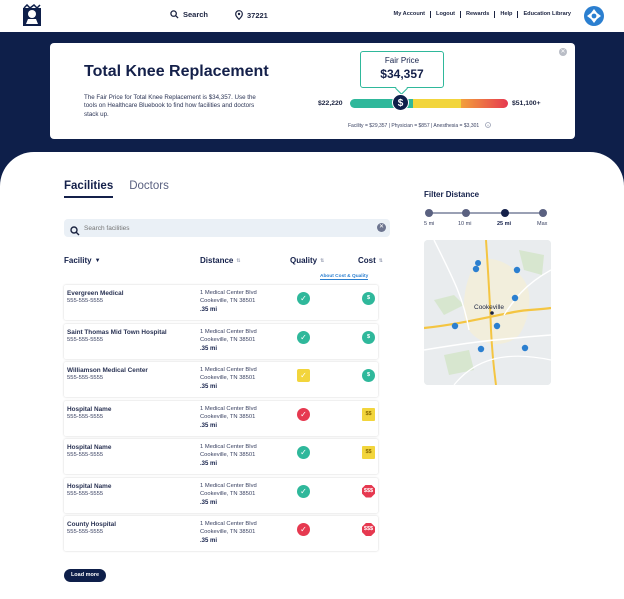 The image size is (624, 599). I want to click on column-header-quality: Quality ⇅, so click(307, 260).